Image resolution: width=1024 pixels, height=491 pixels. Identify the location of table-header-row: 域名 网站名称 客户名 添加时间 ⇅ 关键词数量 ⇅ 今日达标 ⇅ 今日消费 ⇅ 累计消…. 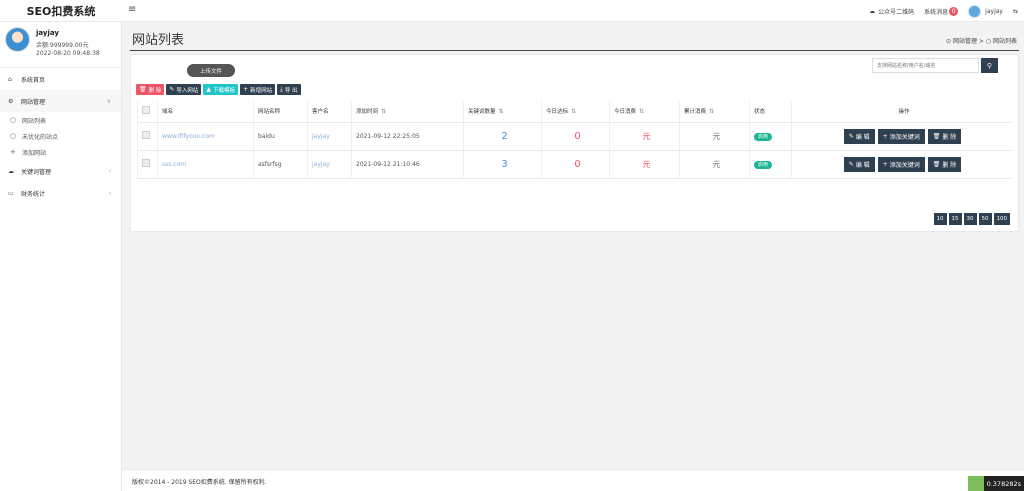
(574, 112).